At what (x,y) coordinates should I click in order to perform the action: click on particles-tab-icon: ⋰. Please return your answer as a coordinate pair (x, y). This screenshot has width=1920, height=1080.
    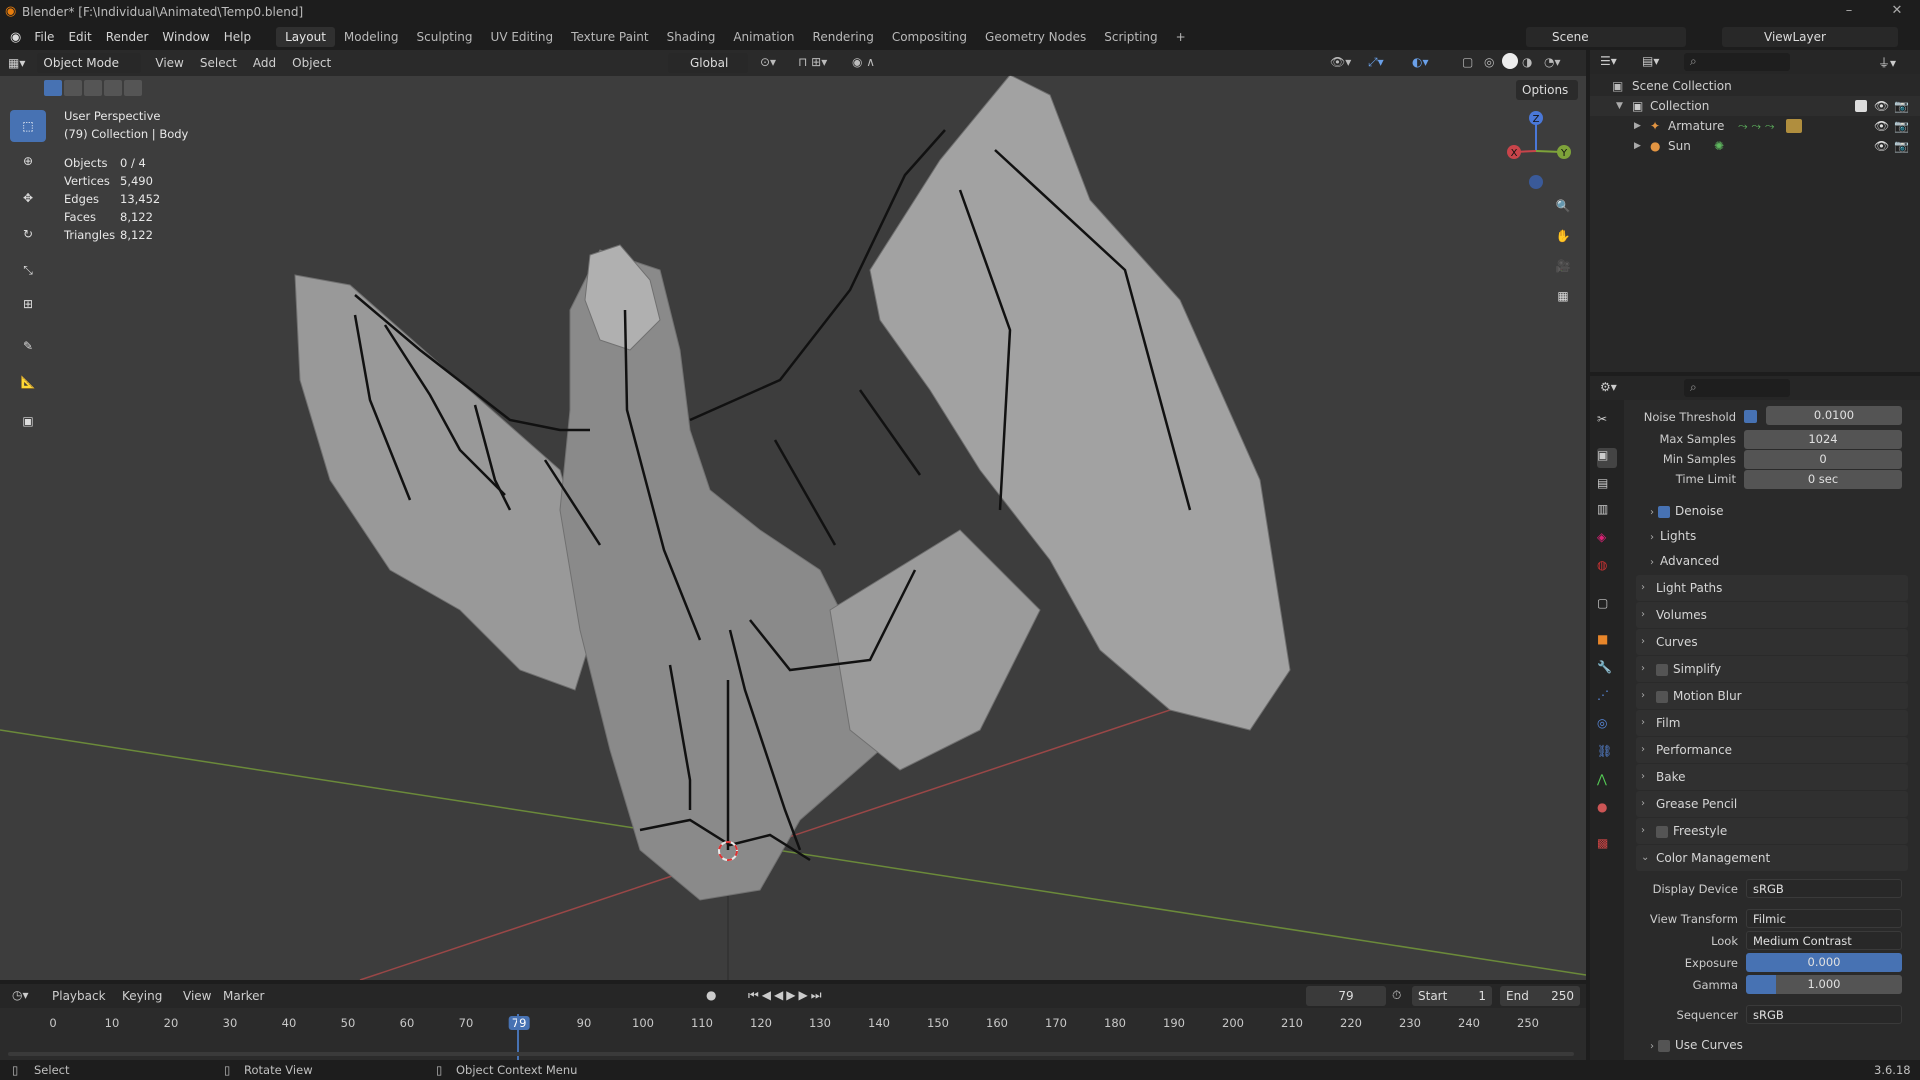
    Looking at the image, I should click on (1607, 698).